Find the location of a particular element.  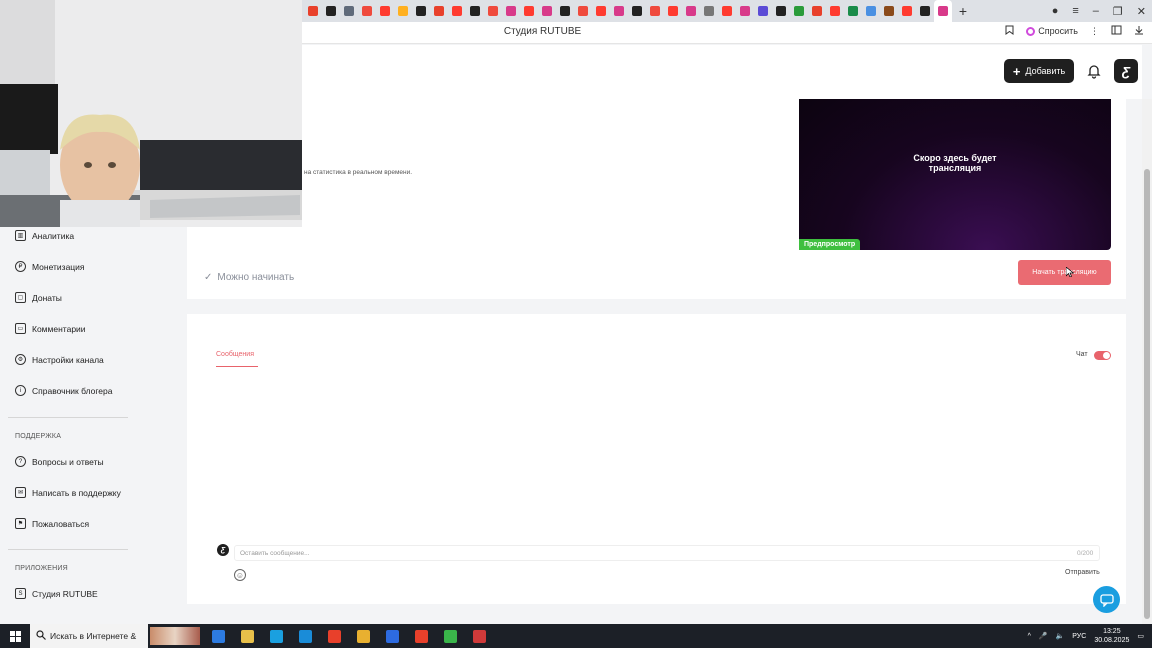

channel-avatar: Ƹ is located at coordinates (1126, 71).